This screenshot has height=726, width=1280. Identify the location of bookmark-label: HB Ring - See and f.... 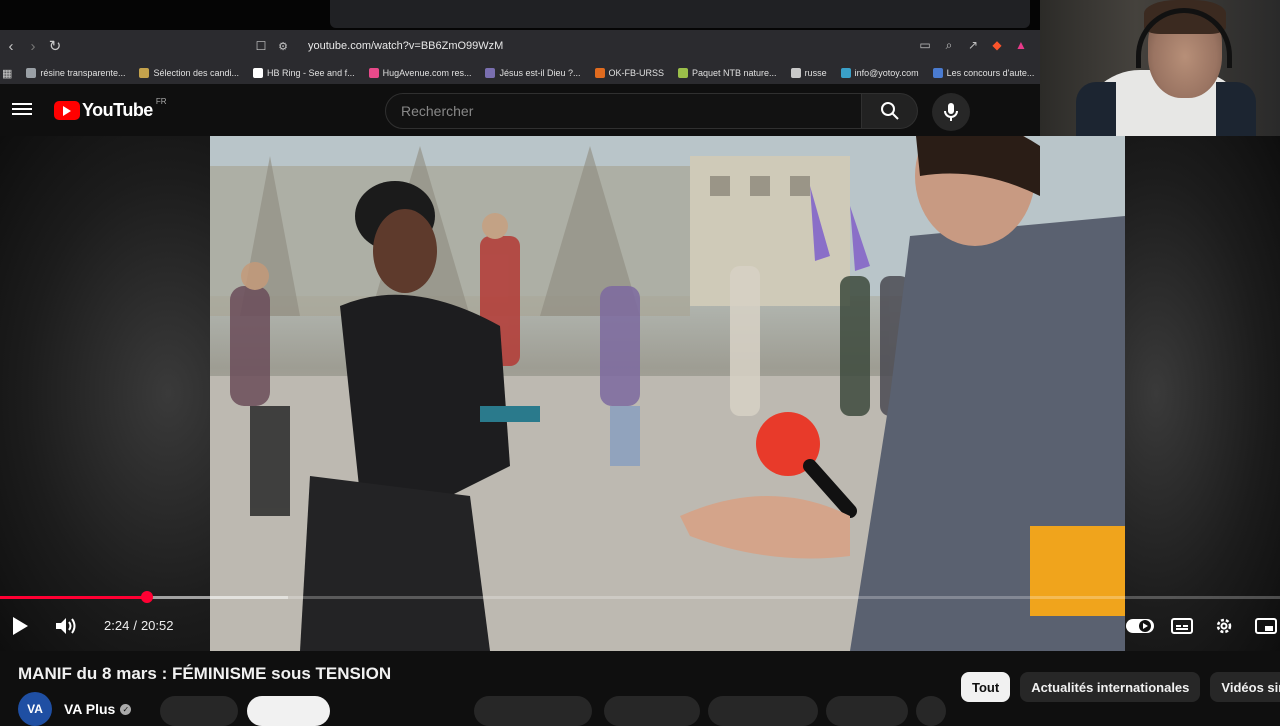
(311, 73).